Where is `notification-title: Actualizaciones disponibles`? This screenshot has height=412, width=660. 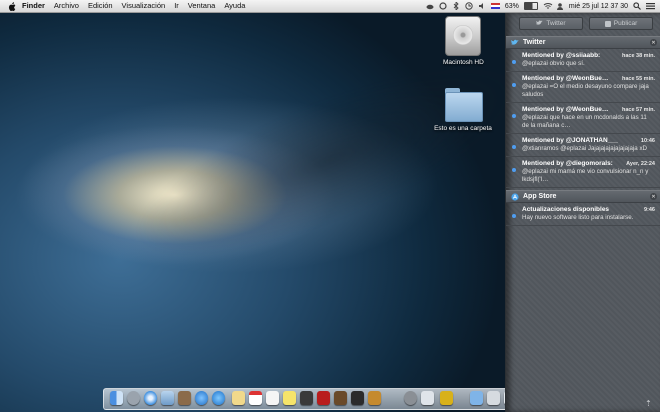 notification-title: Actualizaciones disponibles is located at coordinates (566, 209).